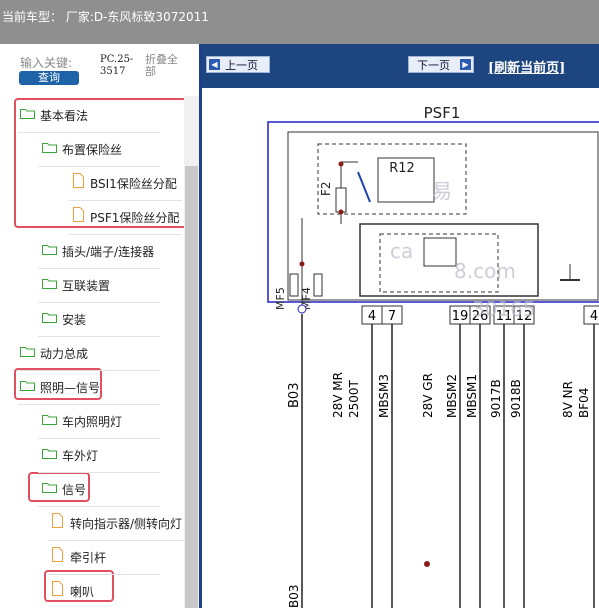  Describe the element at coordinates (294, 395) in the screenshot. I see `wire-label: B03` at that location.